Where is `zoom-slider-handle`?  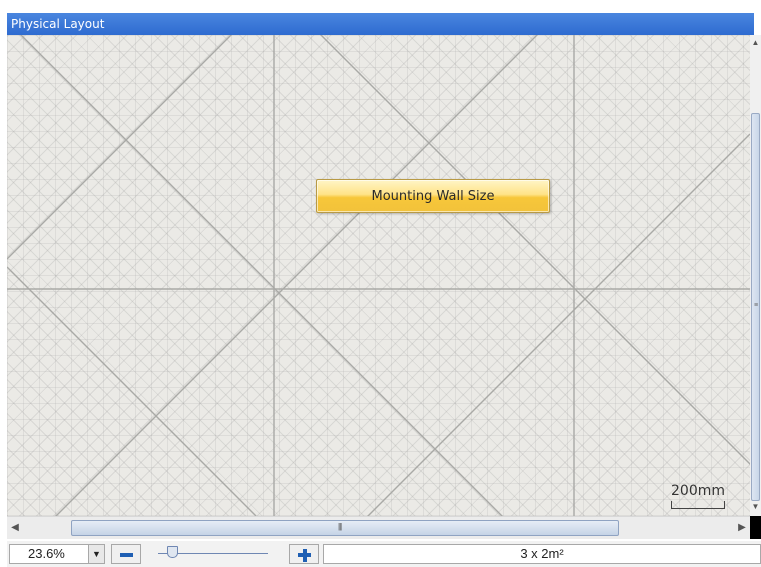
zoom-slider-handle is located at coordinates (172, 552).